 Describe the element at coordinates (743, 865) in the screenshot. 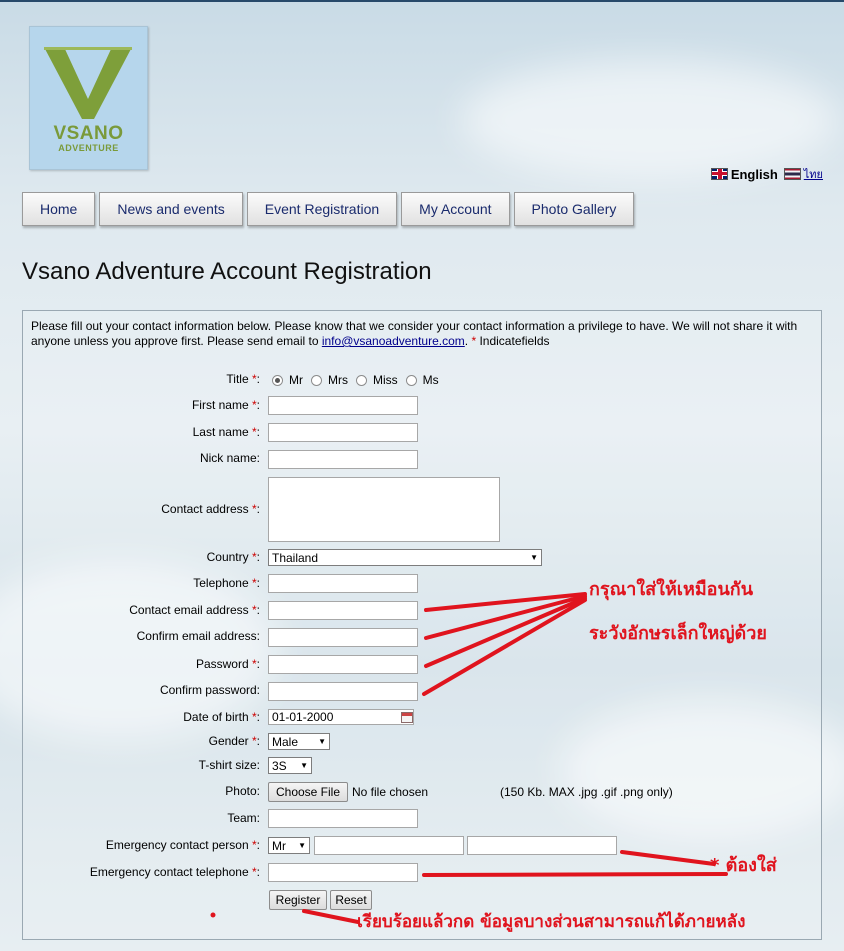

I see `annotation-required: * ต้องใส่` at that location.